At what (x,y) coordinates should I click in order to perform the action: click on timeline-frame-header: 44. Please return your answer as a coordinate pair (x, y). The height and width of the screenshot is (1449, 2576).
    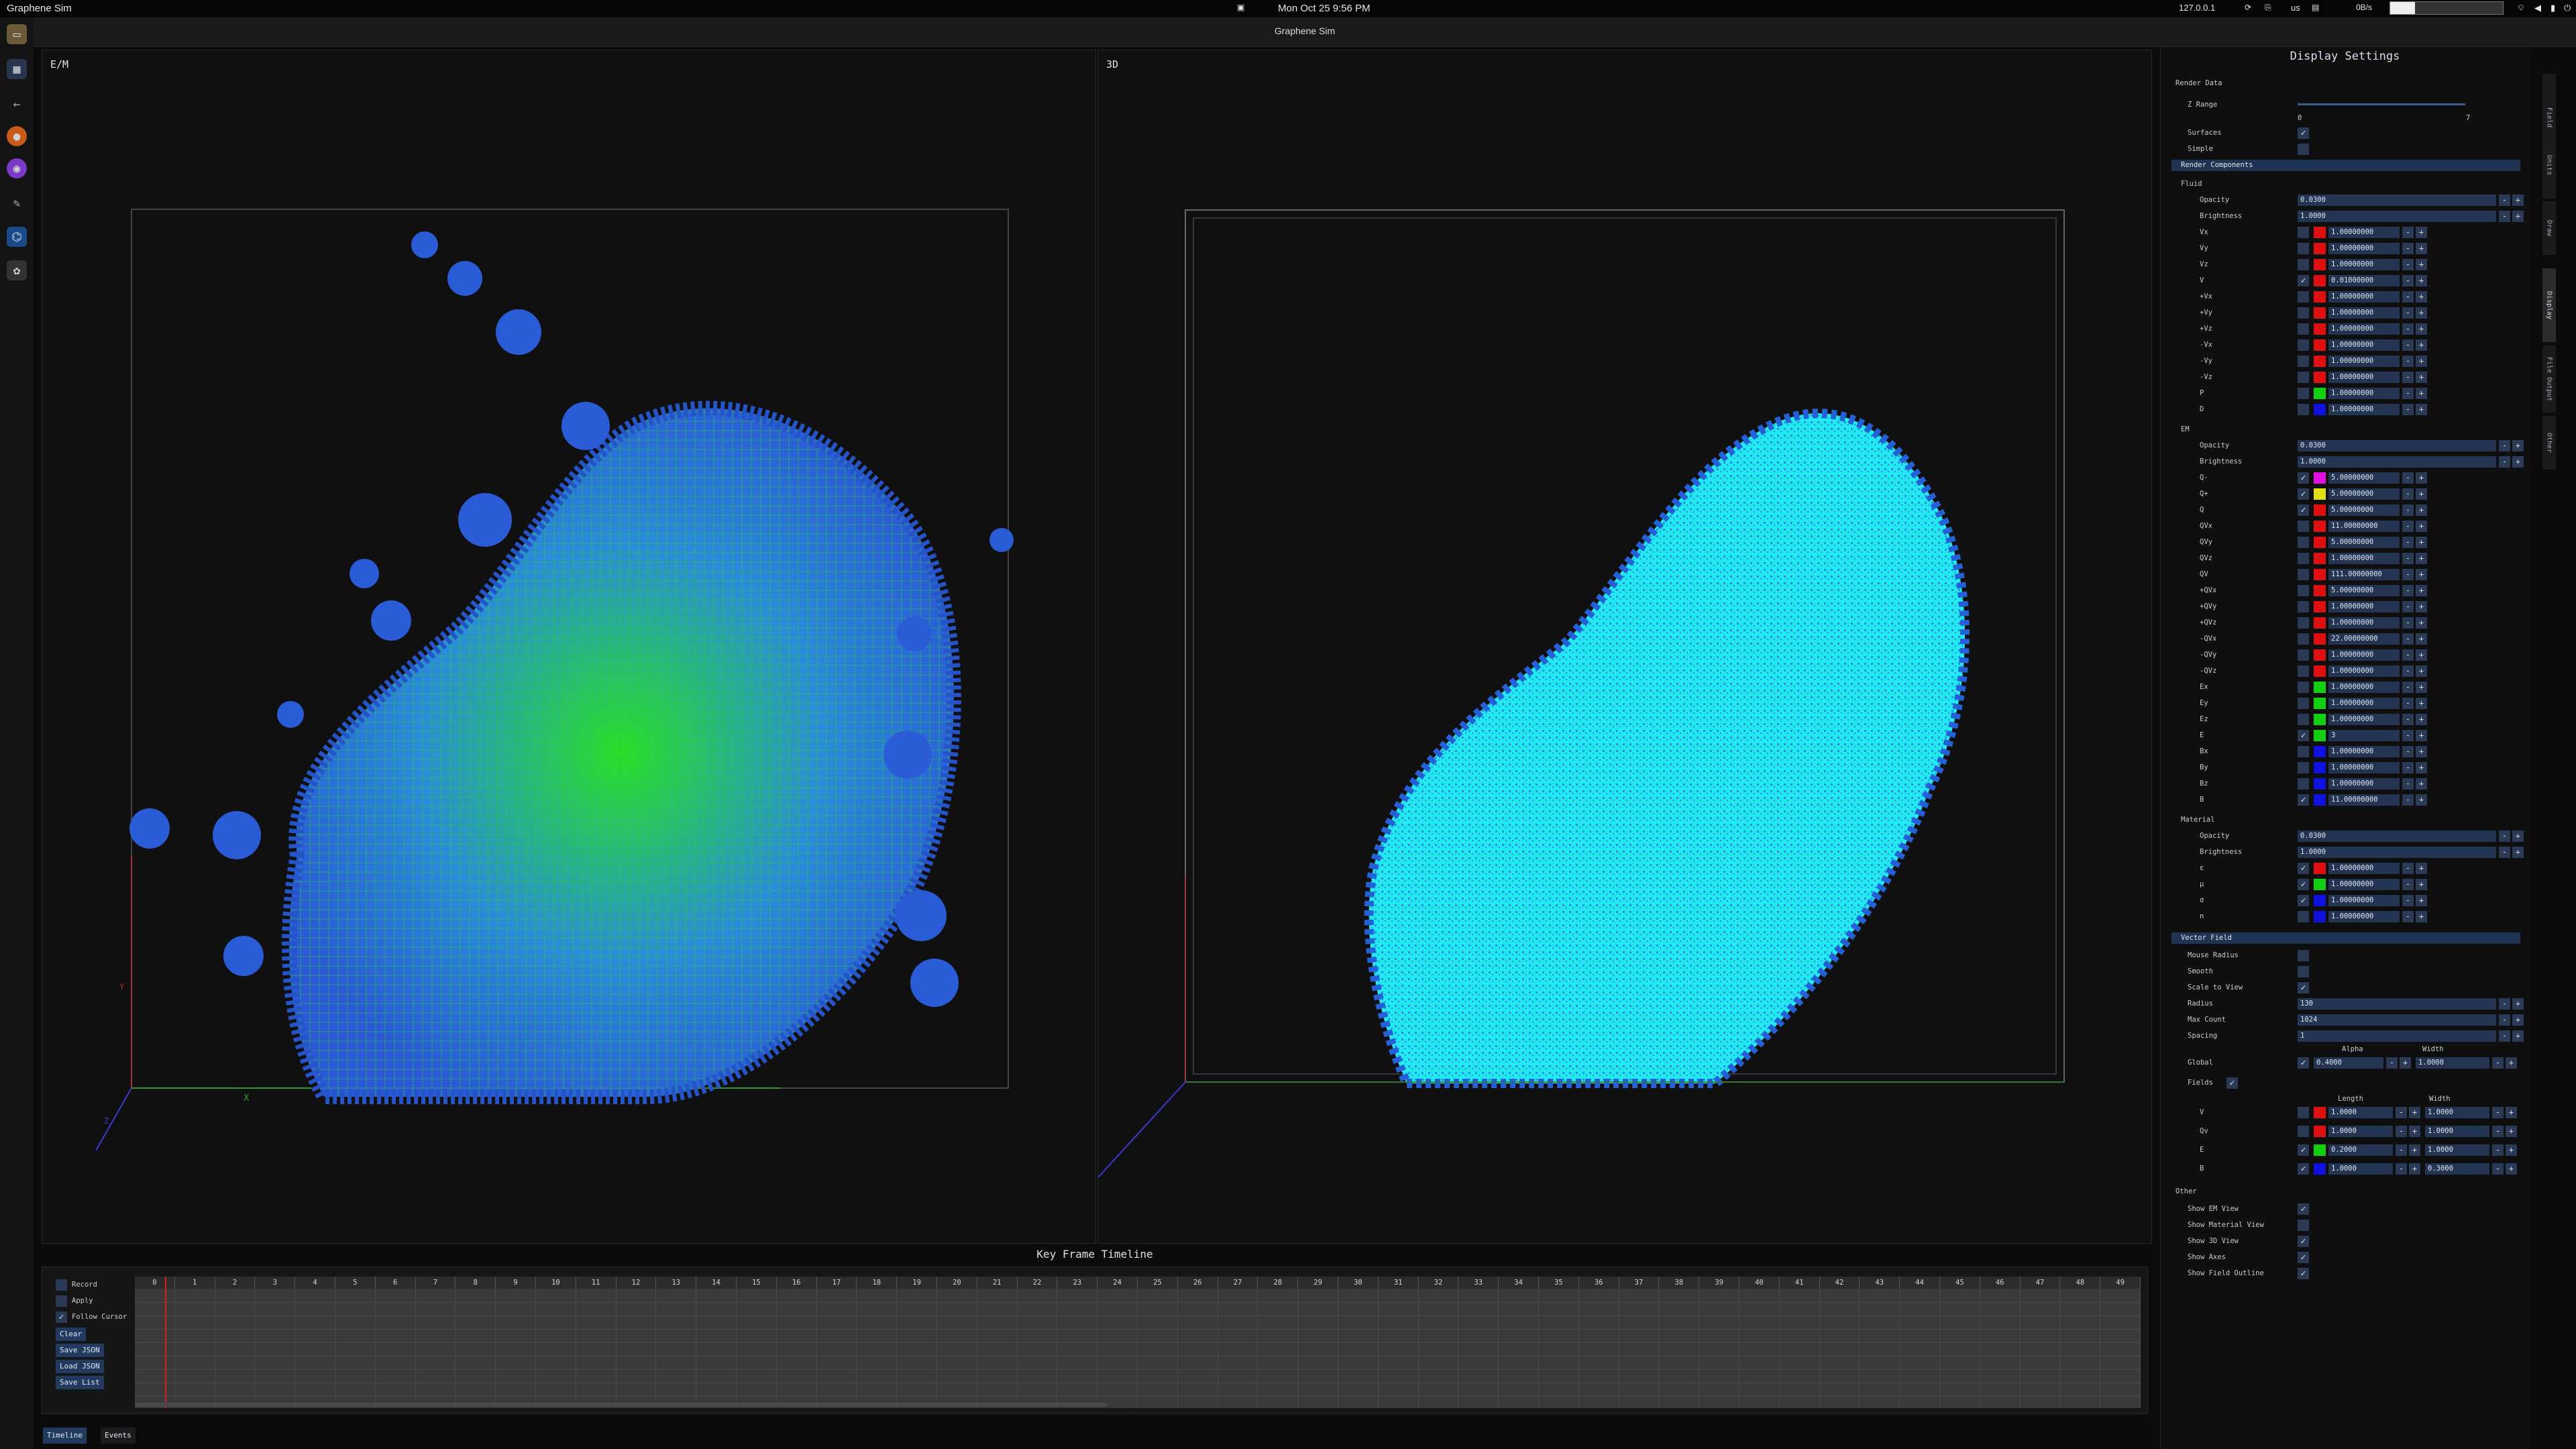
    Looking at the image, I should click on (1920, 1283).